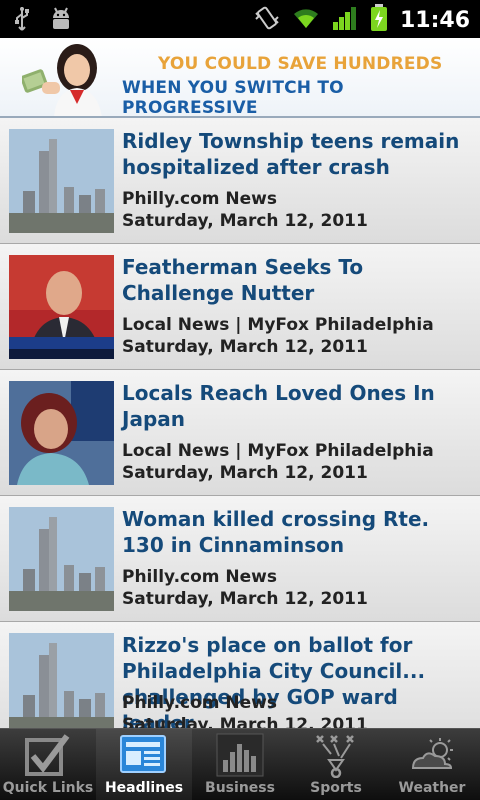 The image size is (480, 800). Describe the element at coordinates (233, 98) in the screenshot. I see `ad-headline-line2: WHEN YOU SWITCH TO PROGRESSIVE` at that location.